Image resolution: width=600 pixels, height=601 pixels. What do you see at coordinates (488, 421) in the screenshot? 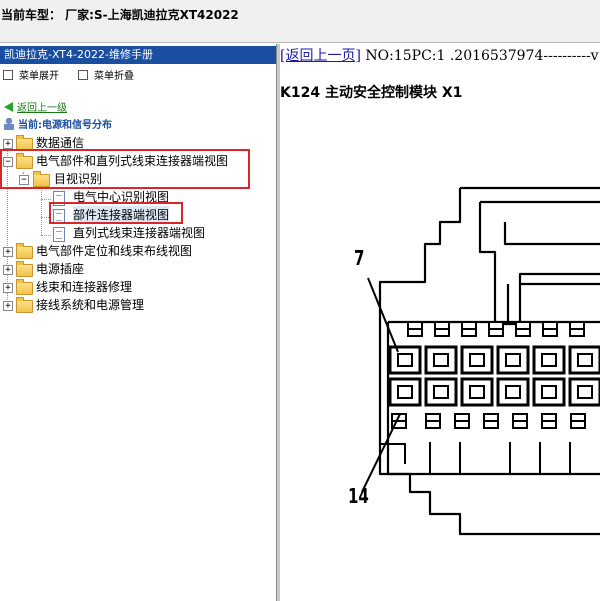
I see `lower-small-pins` at bounding box center [488, 421].